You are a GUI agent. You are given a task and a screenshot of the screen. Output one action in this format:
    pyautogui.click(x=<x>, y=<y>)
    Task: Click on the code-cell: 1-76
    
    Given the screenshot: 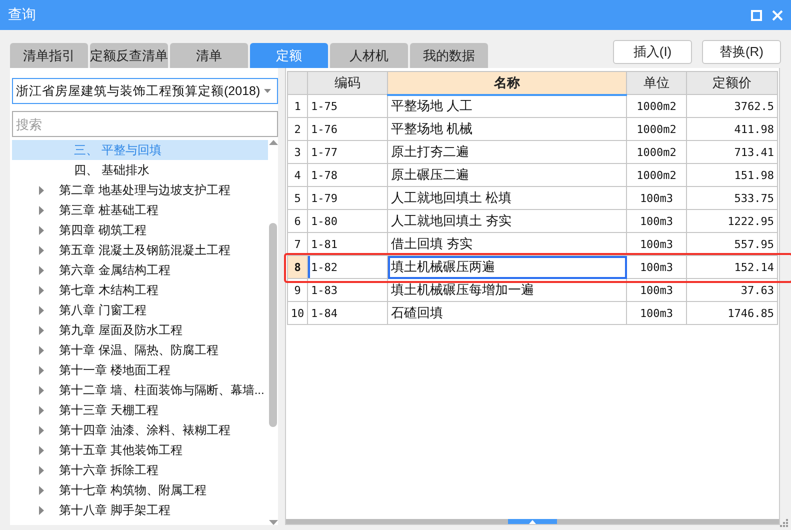 What is the action you would take?
    pyautogui.click(x=348, y=129)
    